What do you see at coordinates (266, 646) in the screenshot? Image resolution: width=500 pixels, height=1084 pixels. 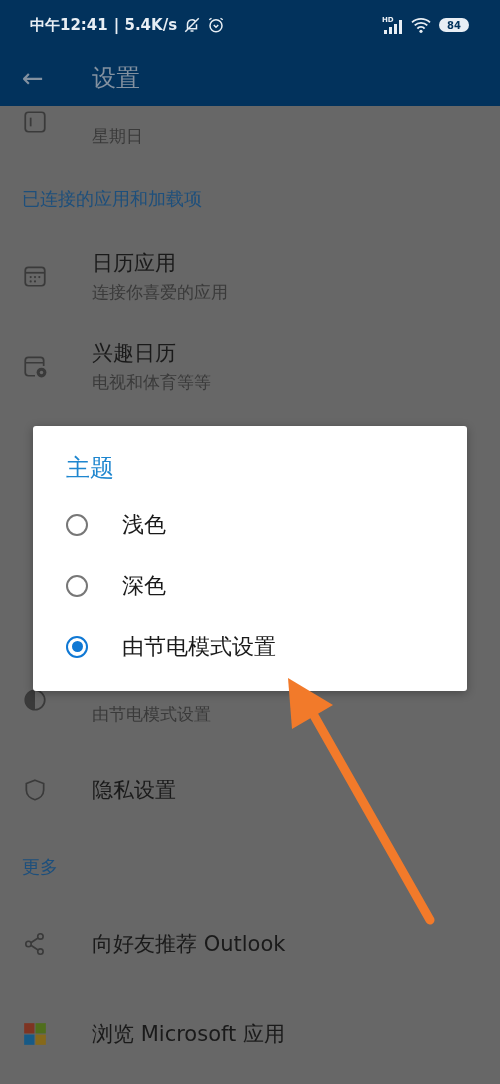 I see `theme-option: 由节电模式设置` at bounding box center [266, 646].